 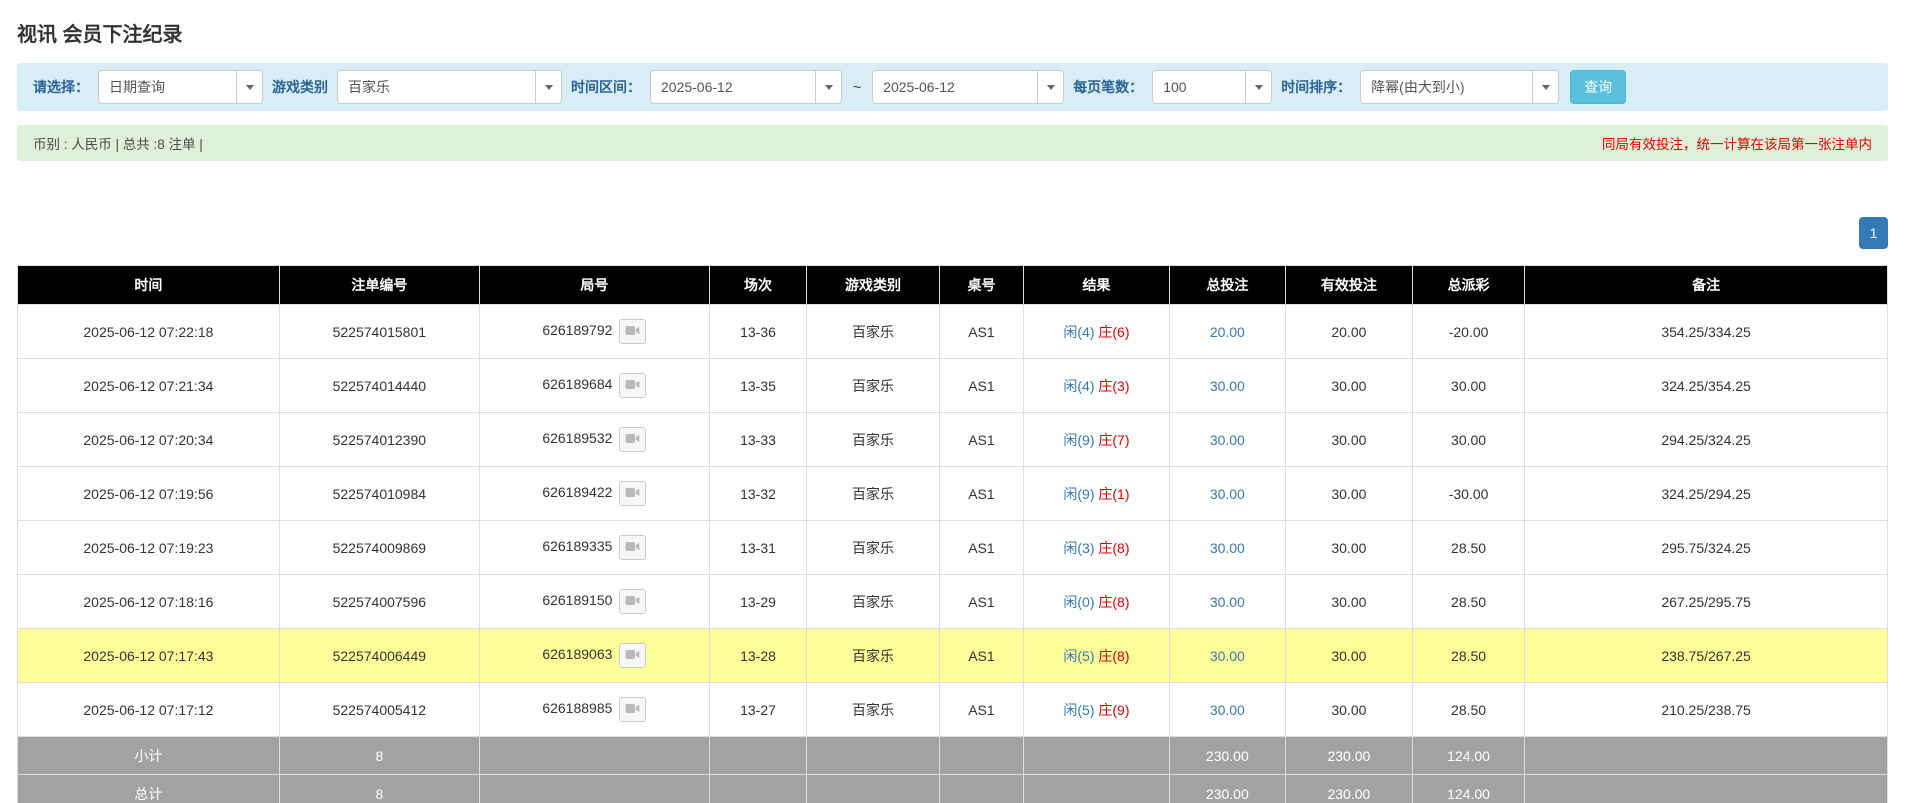 What do you see at coordinates (148, 601) in the screenshot?
I see `cell-time: 2025-06-12 07:18:16` at bounding box center [148, 601].